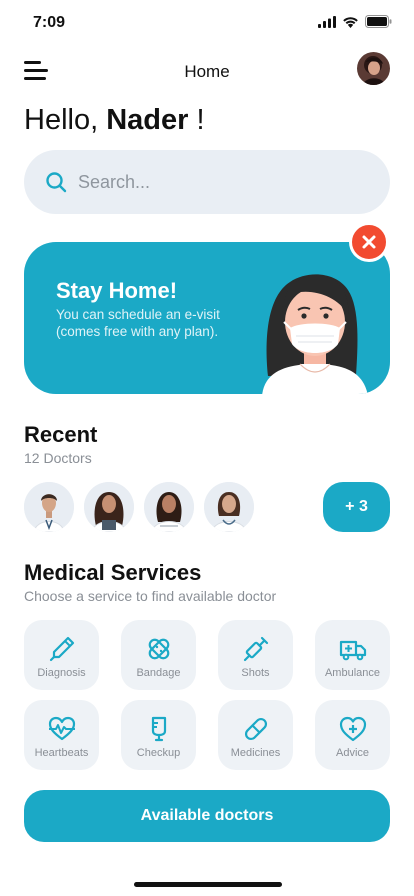  Describe the element at coordinates (207, 816) in the screenshot. I see `available-doctors-button: Available doctors` at that location.